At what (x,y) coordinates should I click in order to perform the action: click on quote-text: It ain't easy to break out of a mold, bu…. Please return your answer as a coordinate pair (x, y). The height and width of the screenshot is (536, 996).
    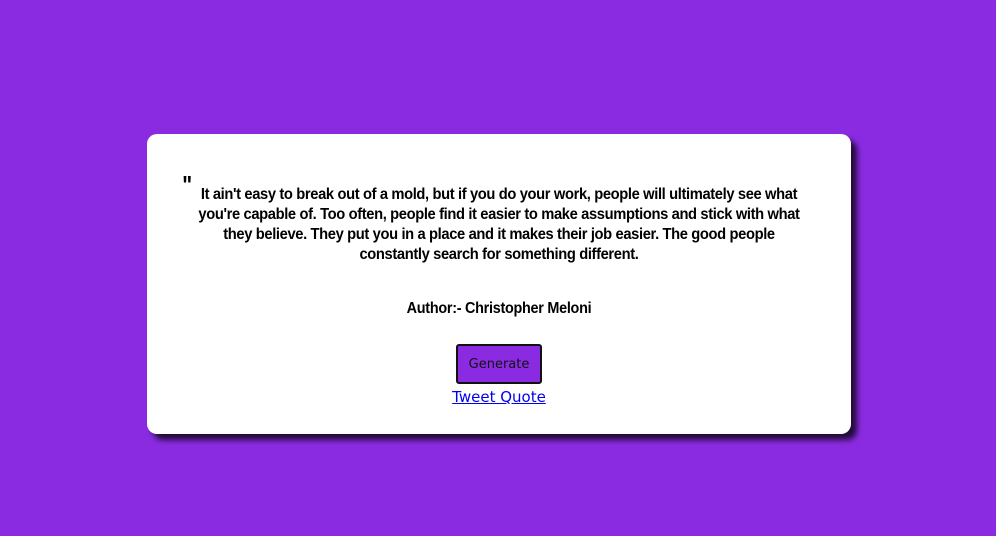
    Looking at the image, I should click on (499, 224).